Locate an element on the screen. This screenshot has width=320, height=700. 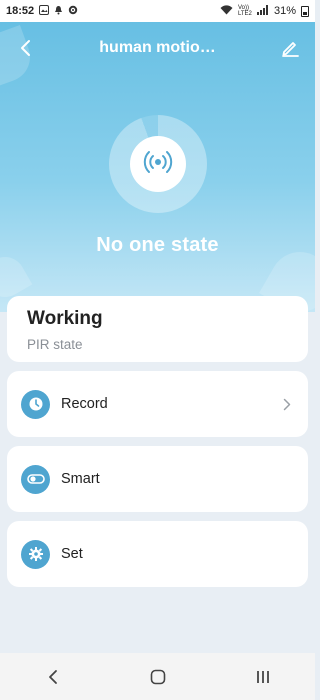
system-nav-bar is located at coordinates (157, 676).